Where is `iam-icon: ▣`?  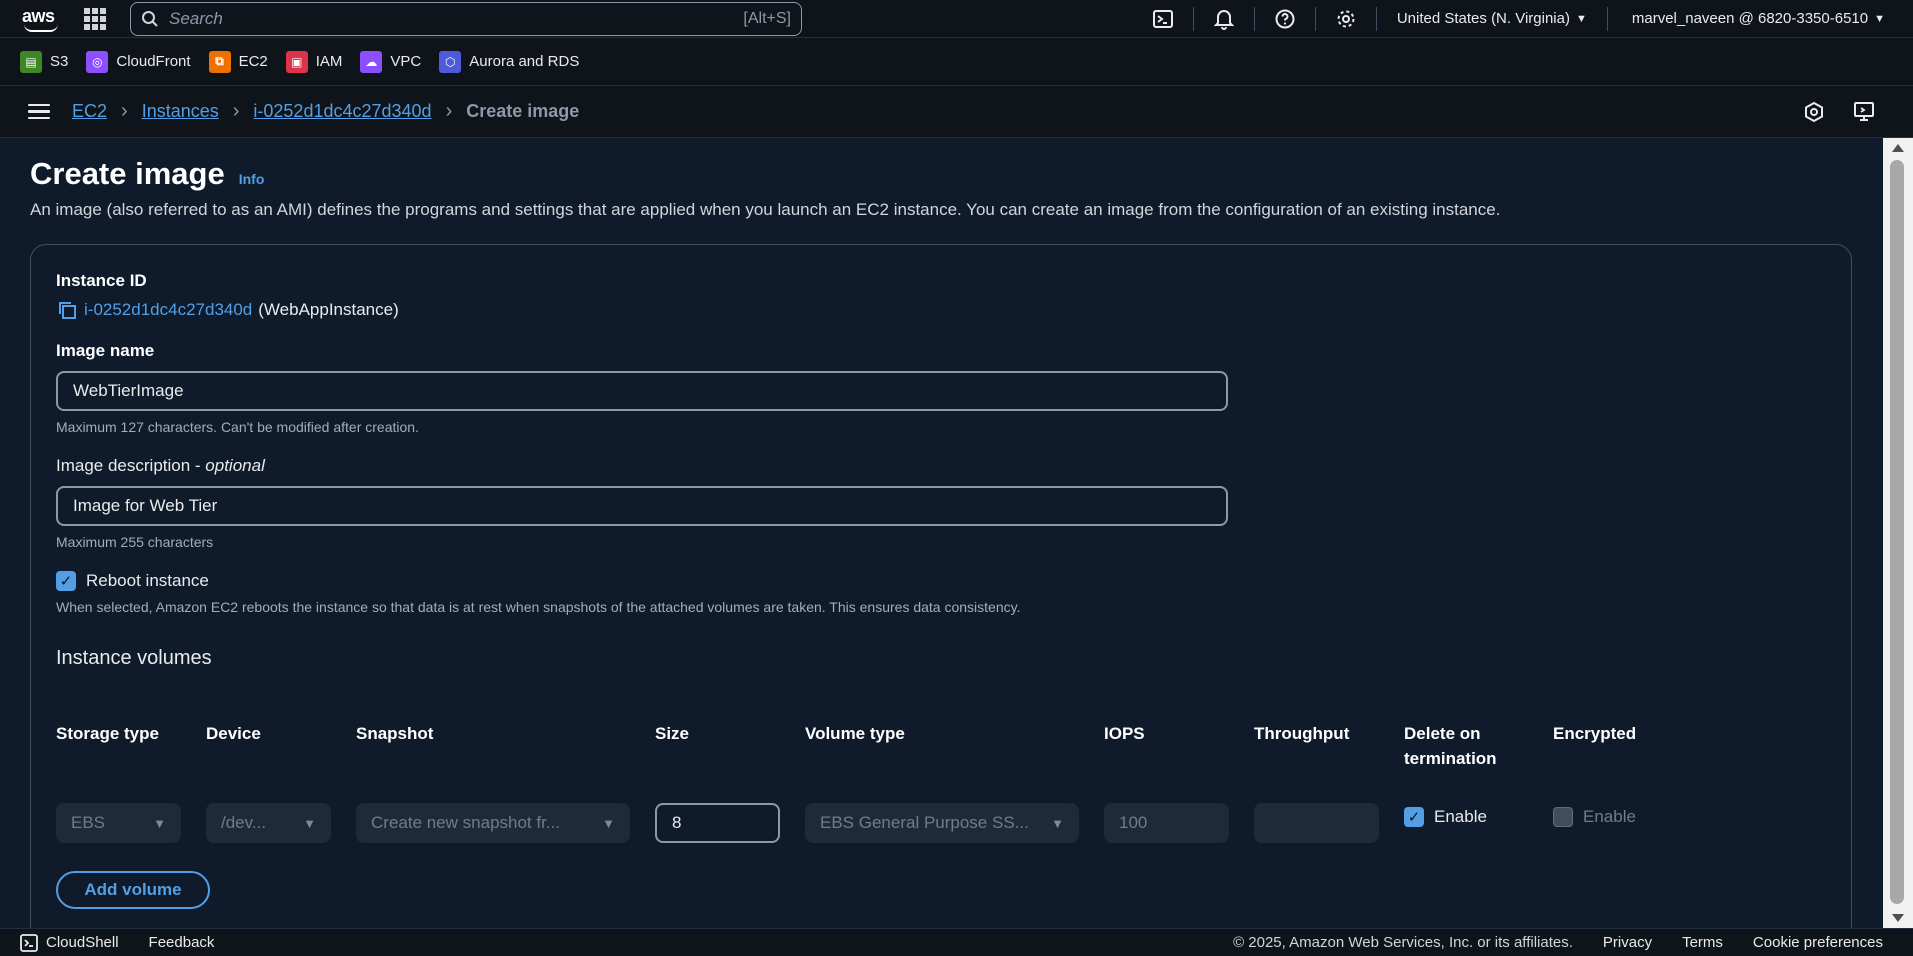
iam-icon: ▣ is located at coordinates (296, 61).